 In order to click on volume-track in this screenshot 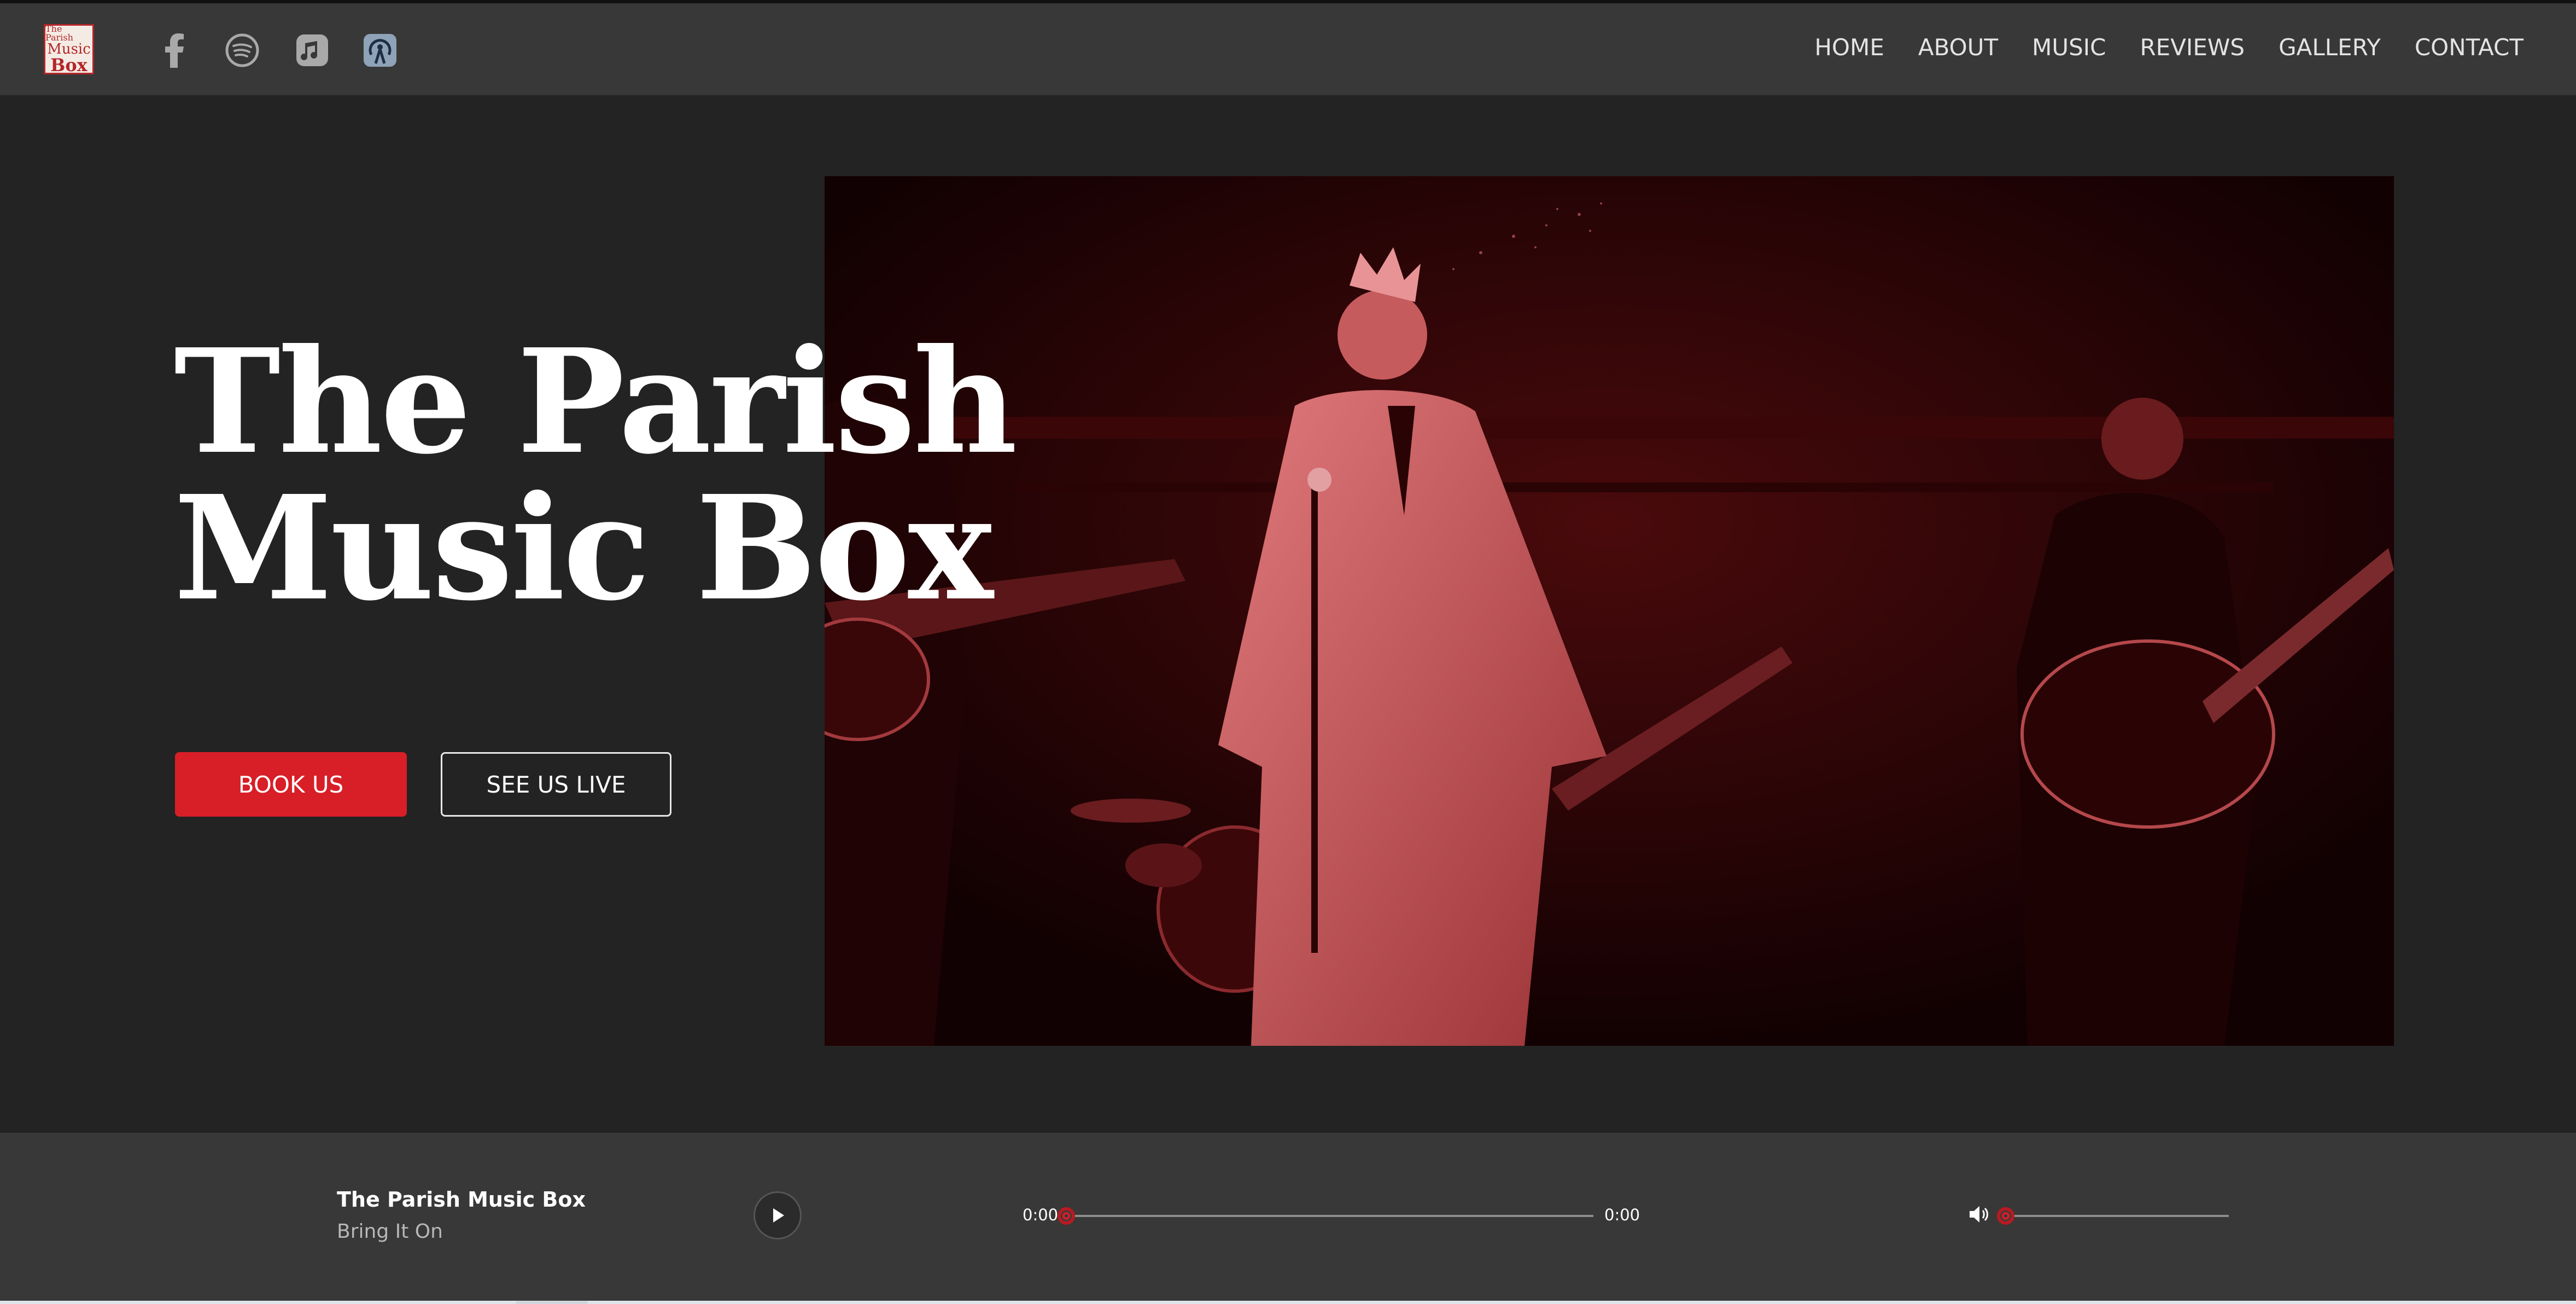, I will do `click(2117, 1216)`.